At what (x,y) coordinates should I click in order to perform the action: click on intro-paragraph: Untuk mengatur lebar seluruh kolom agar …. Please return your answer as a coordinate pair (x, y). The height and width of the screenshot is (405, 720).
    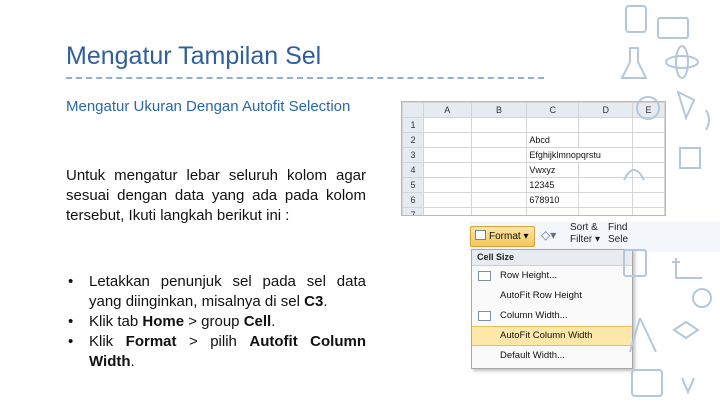
    Looking at the image, I should click on (216, 195).